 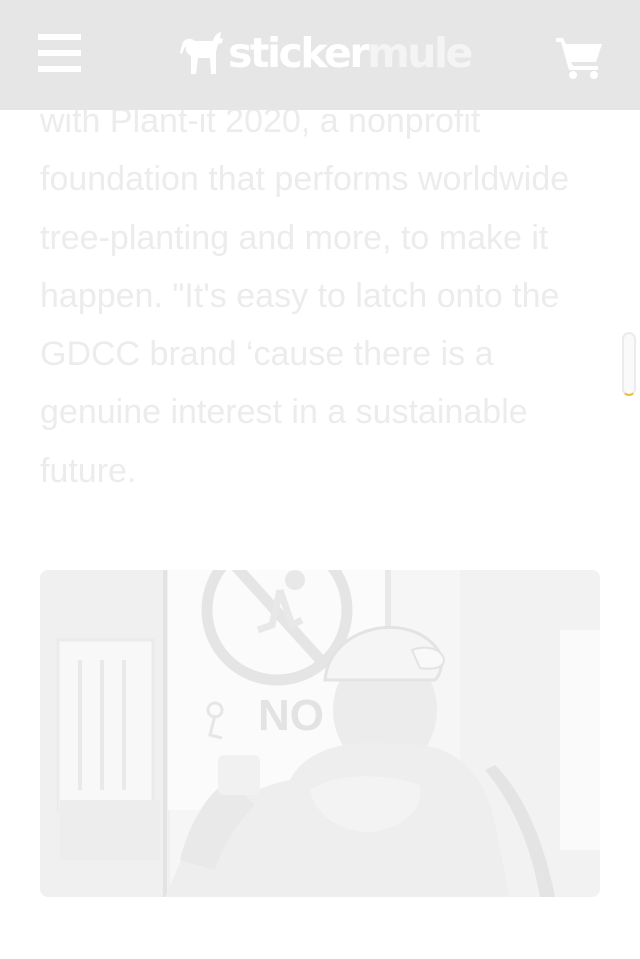 I want to click on logo-text-mule: mule, so click(x=420, y=53).